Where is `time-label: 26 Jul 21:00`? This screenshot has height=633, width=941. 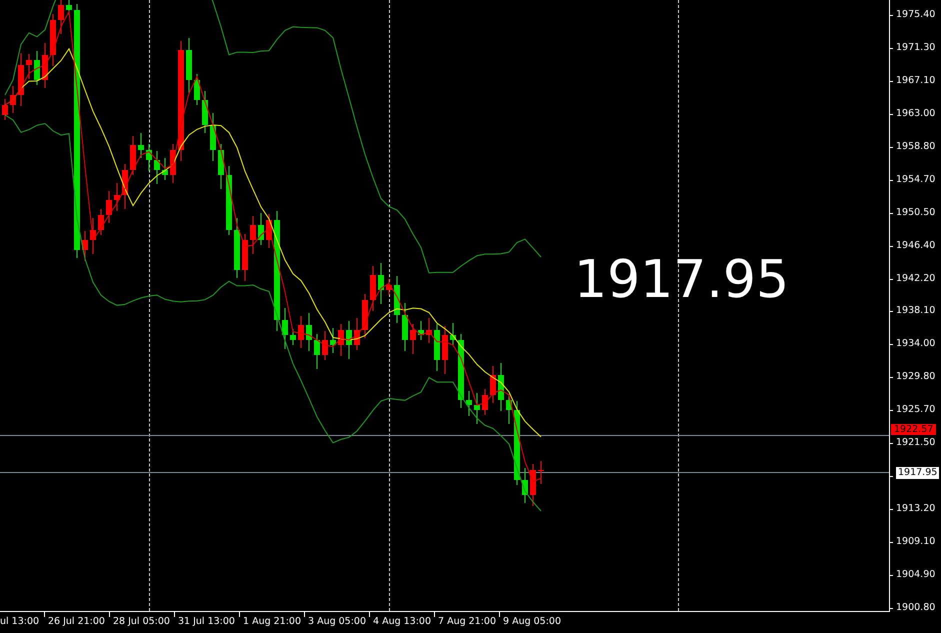 time-label: 26 Jul 21:00 is located at coordinates (76, 621).